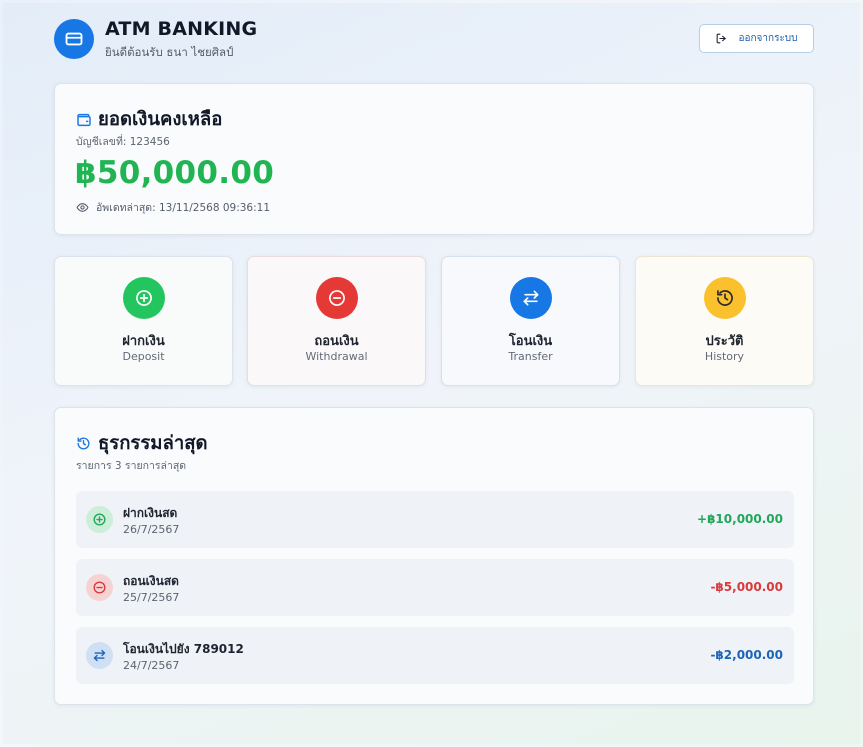 Image resolution: width=863 pixels, height=747 pixels. Describe the element at coordinates (435, 587) in the screenshot. I see `transaction-row: ถอนเงินสด 25/7/2567 -฿5,000.00` at that location.